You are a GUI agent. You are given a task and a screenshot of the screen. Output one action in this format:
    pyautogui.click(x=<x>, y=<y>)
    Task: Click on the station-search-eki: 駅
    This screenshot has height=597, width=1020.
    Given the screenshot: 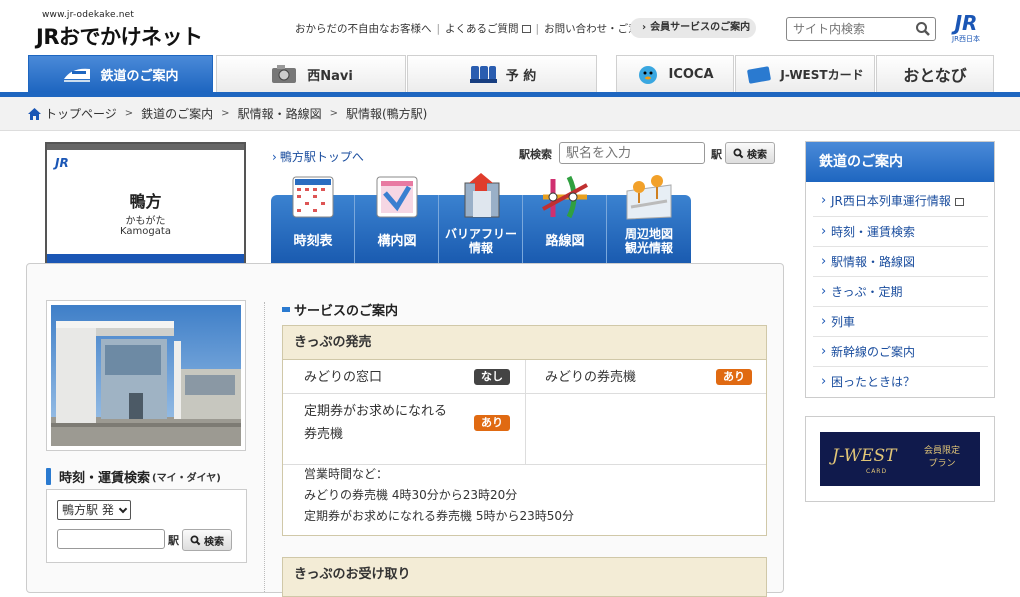 What is the action you would take?
    pyautogui.click(x=716, y=154)
    